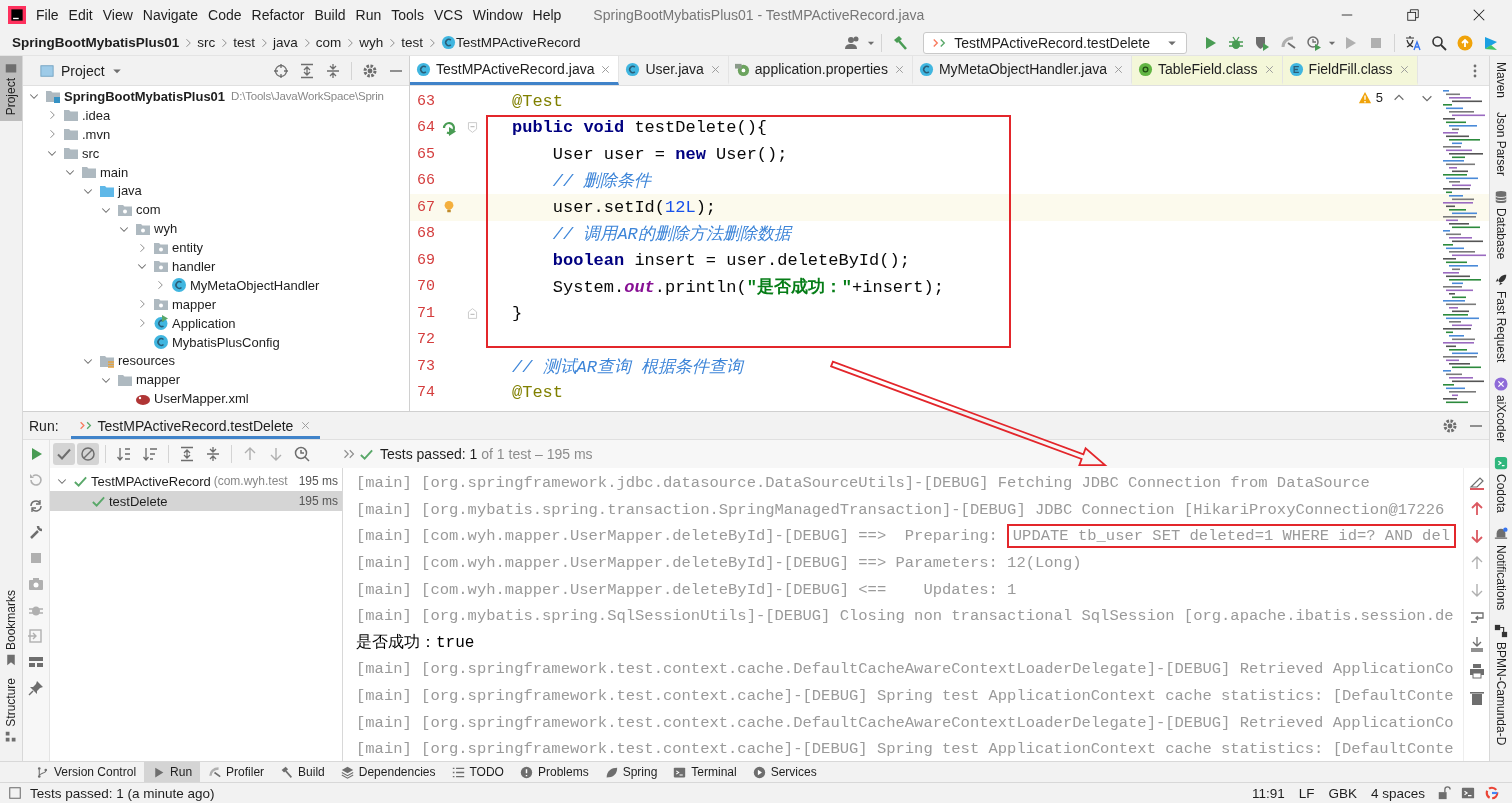  Describe the element at coordinates (170, 15) in the screenshot. I see `menu-item: Navigate` at that location.